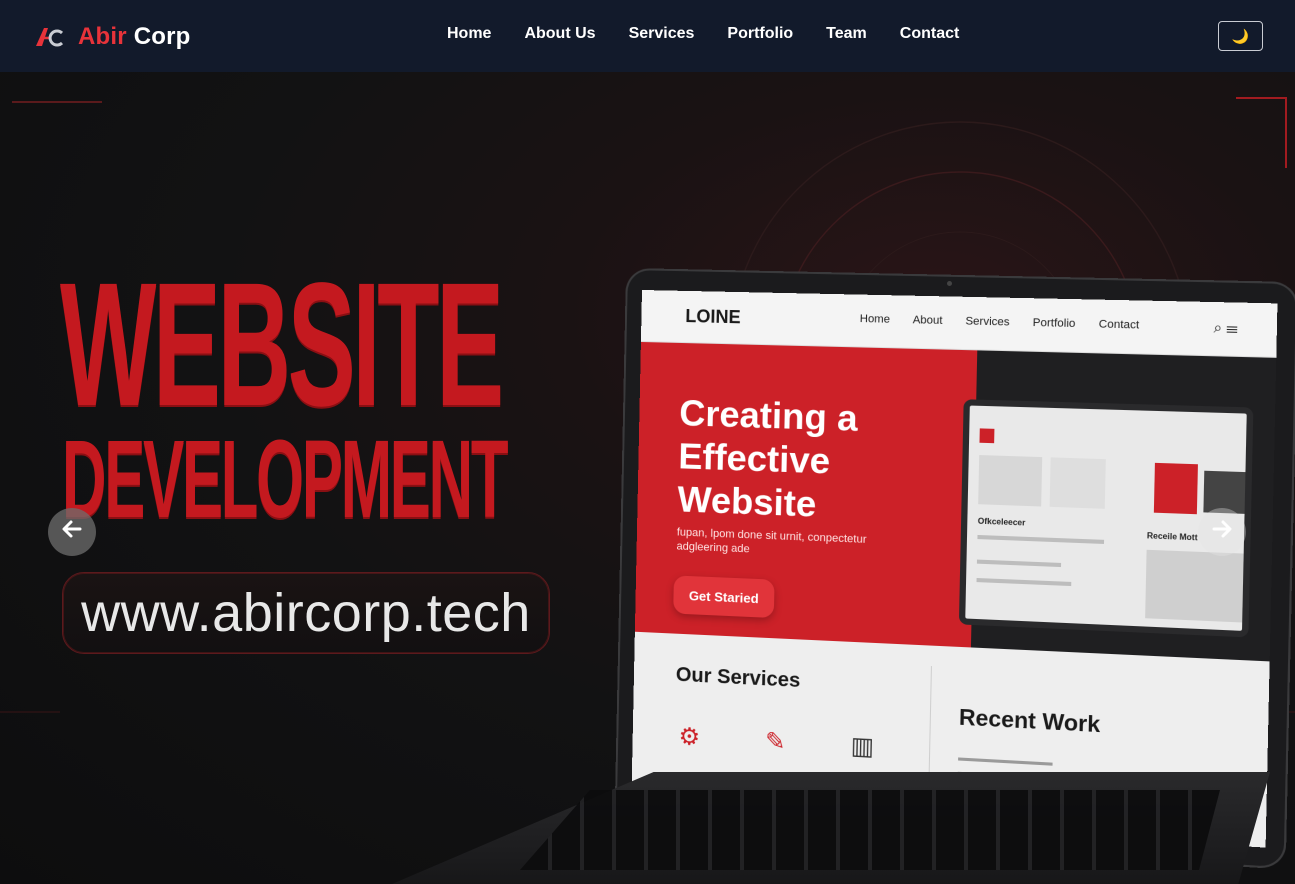  I want to click on nav-link-team: Team, so click(846, 34).